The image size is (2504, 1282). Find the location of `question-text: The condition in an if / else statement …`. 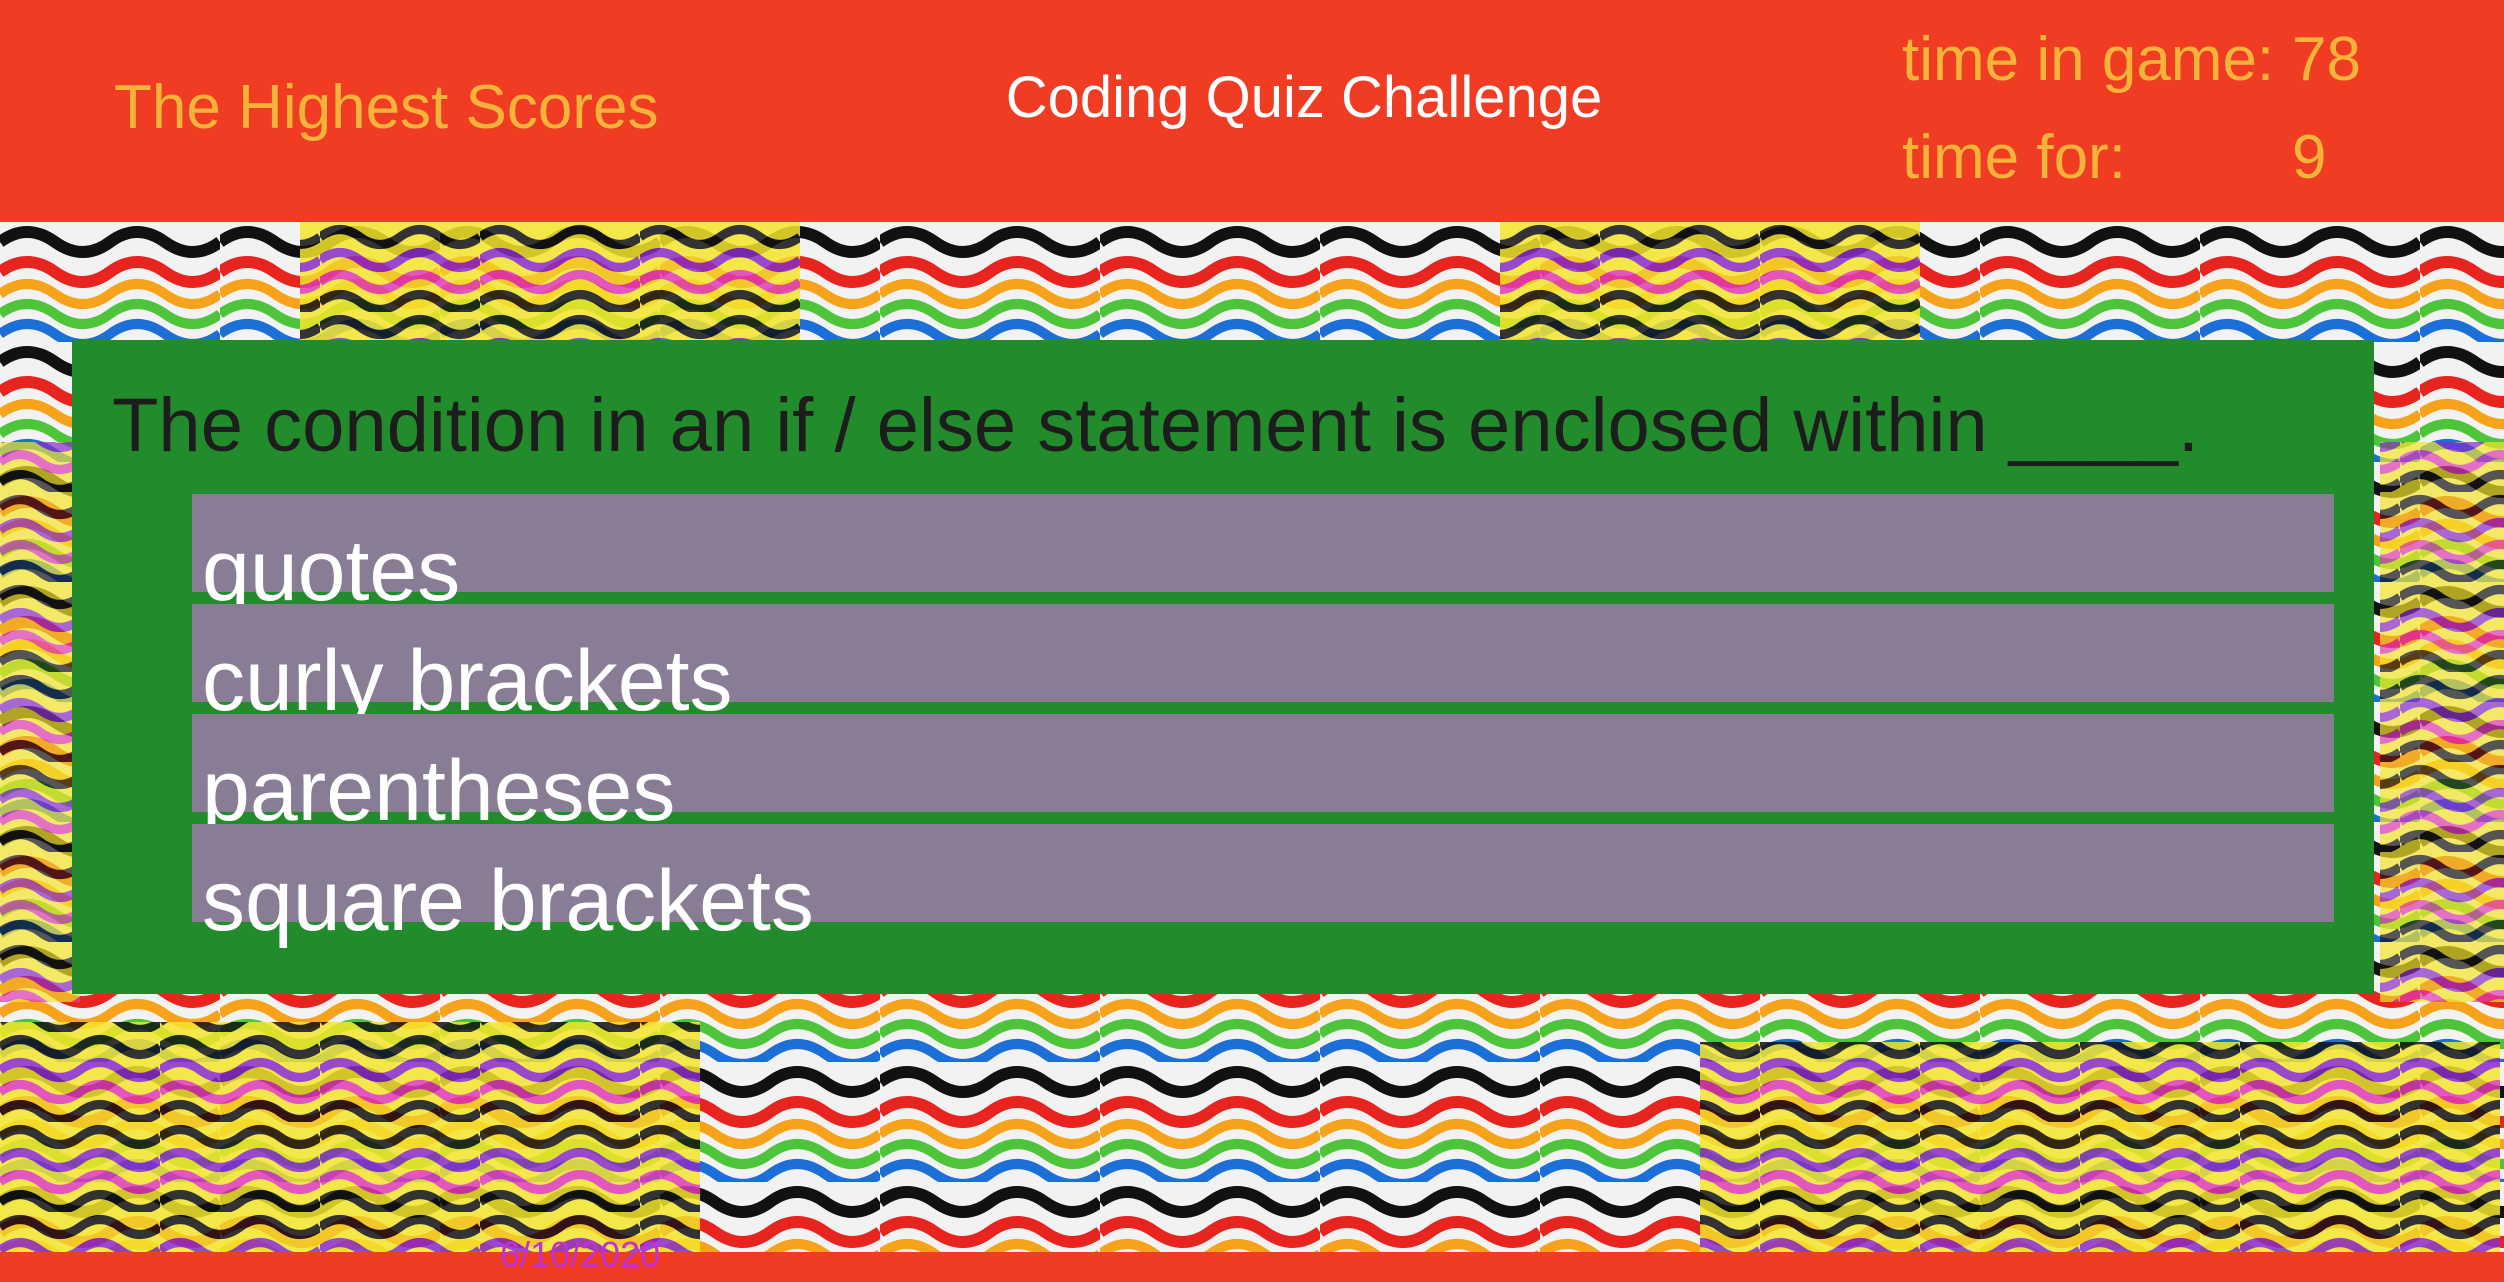

question-text: The condition in an if / else statement … is located at coordinates (1155, 425).